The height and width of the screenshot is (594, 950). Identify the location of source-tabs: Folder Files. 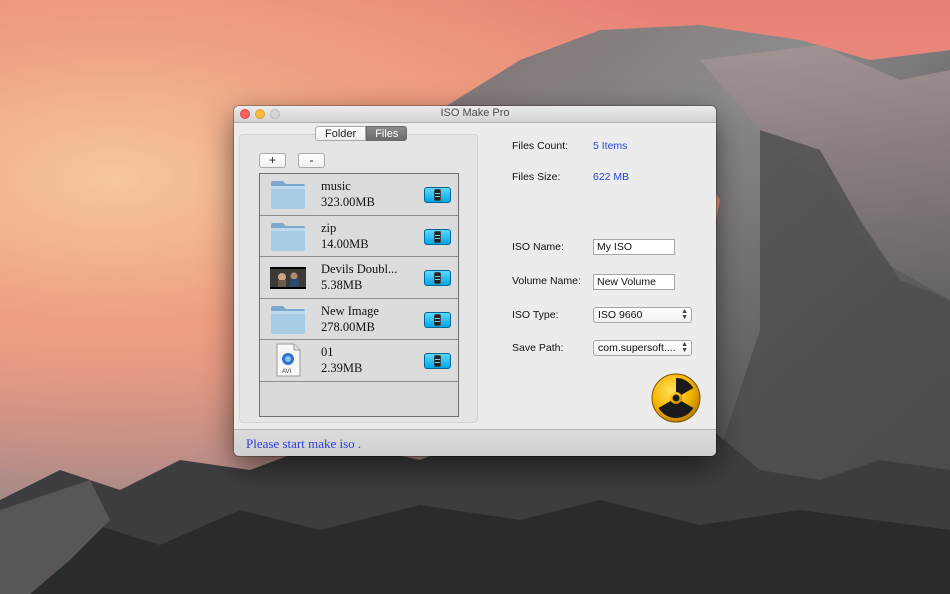
(361, 133).